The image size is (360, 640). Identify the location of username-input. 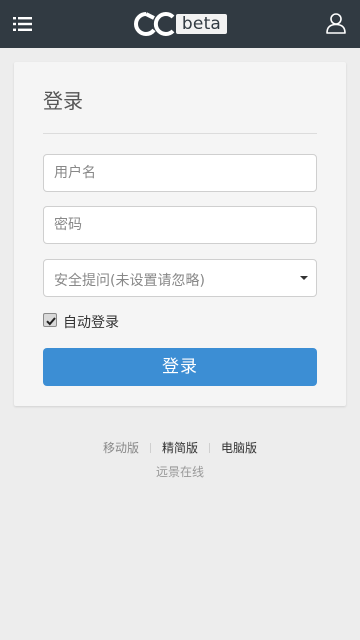
(180, 173).